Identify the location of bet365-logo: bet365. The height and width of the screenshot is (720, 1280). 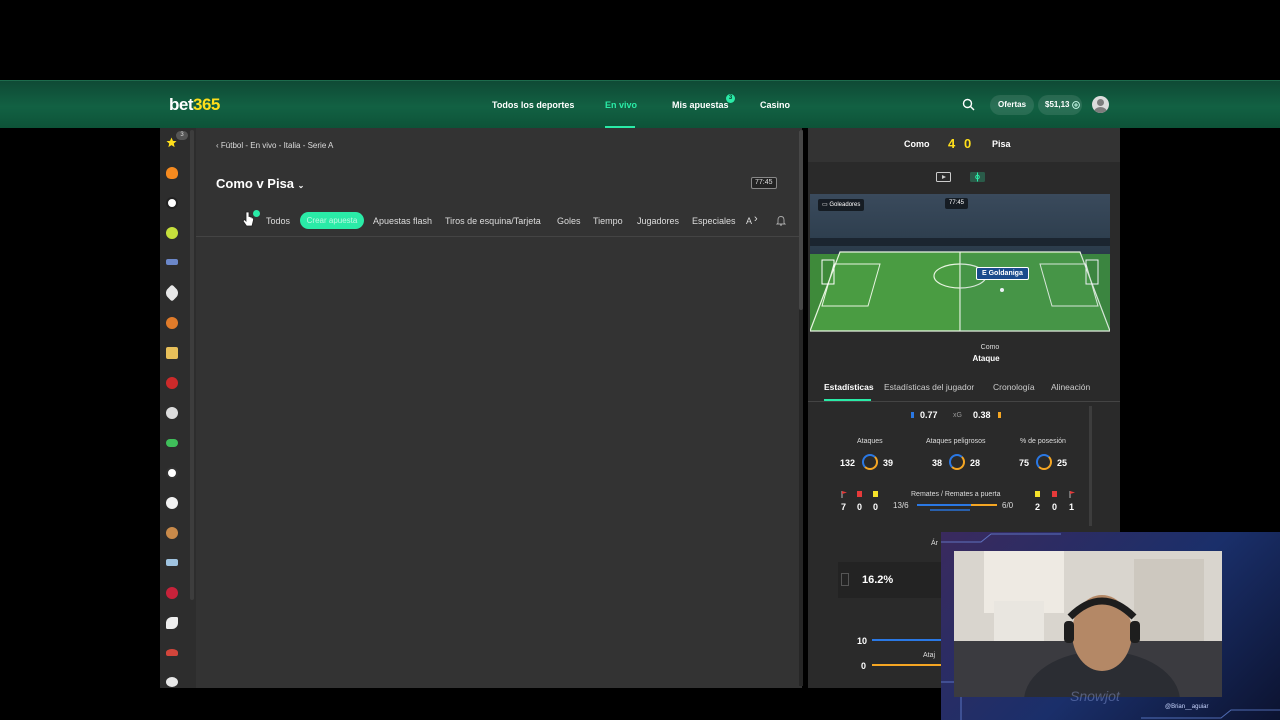
(194, 105).